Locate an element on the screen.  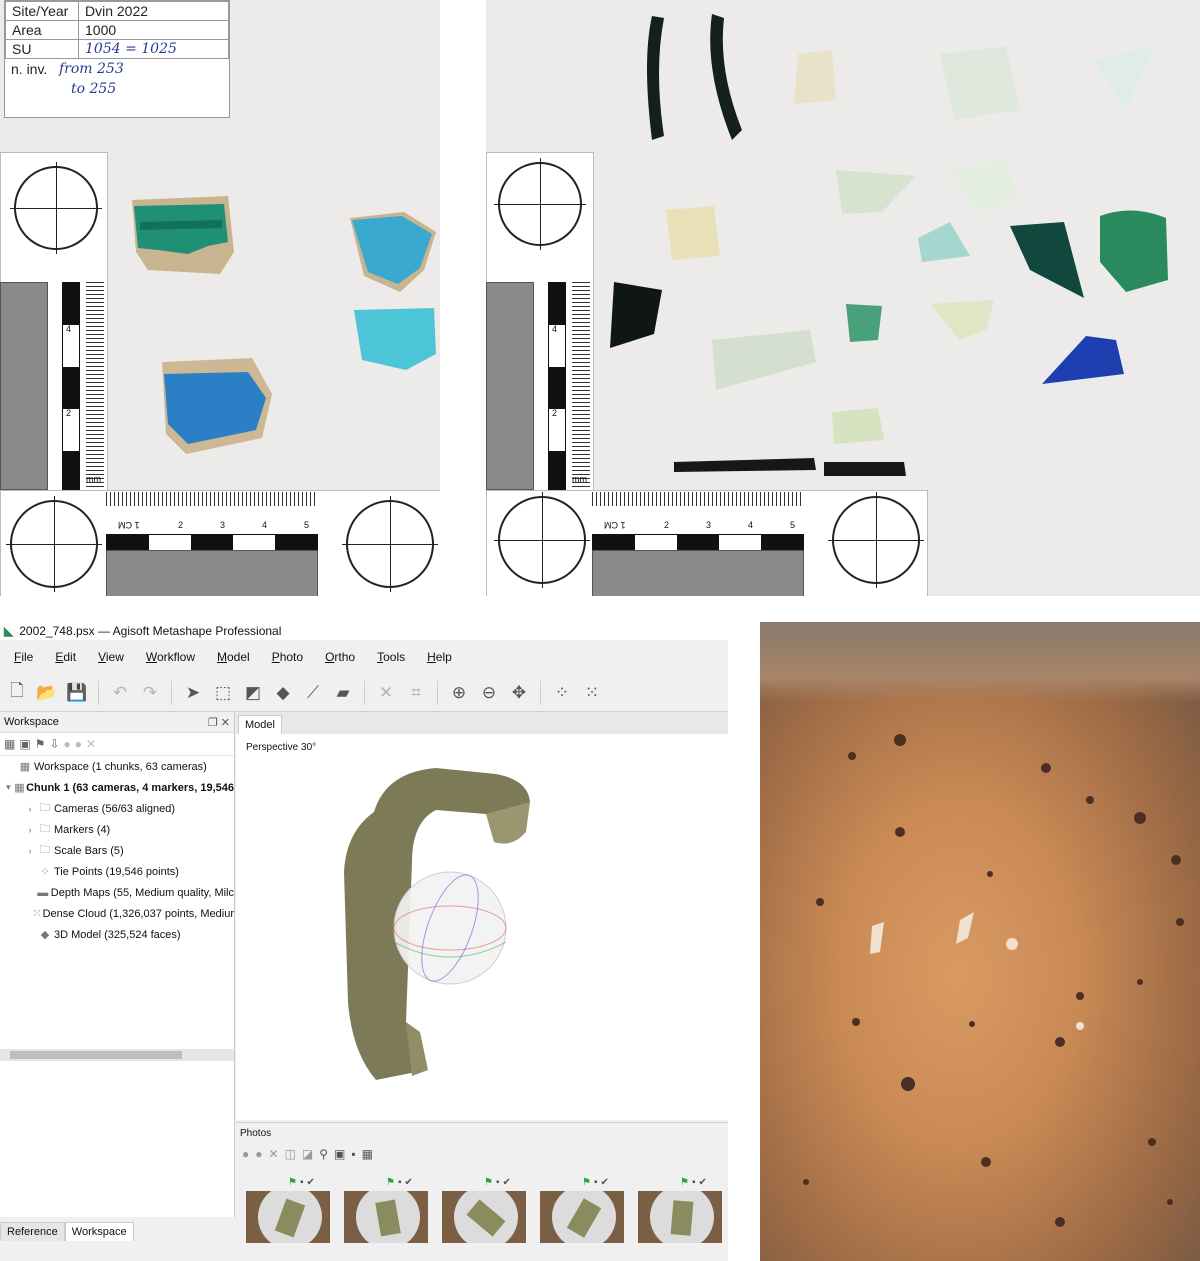
workspace-tree-item: ▦ Workspace (1 chunks, 63 cameras) is located at coordinates (117, 766).